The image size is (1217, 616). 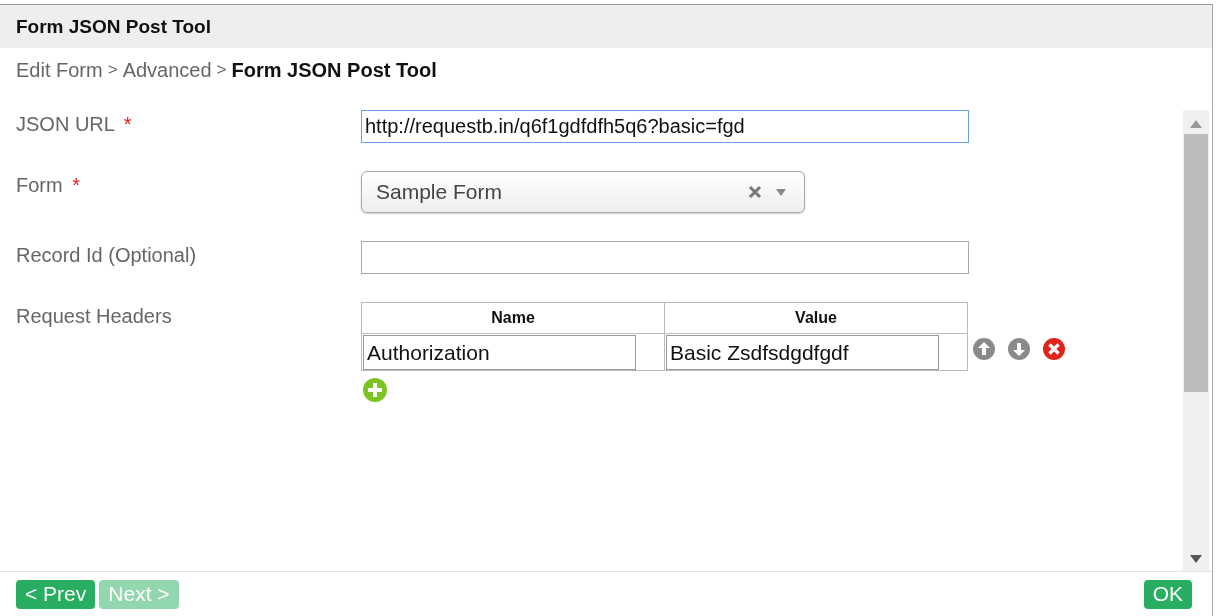 I want to click on select-value: Sample Form, so click(x=440, y=192).